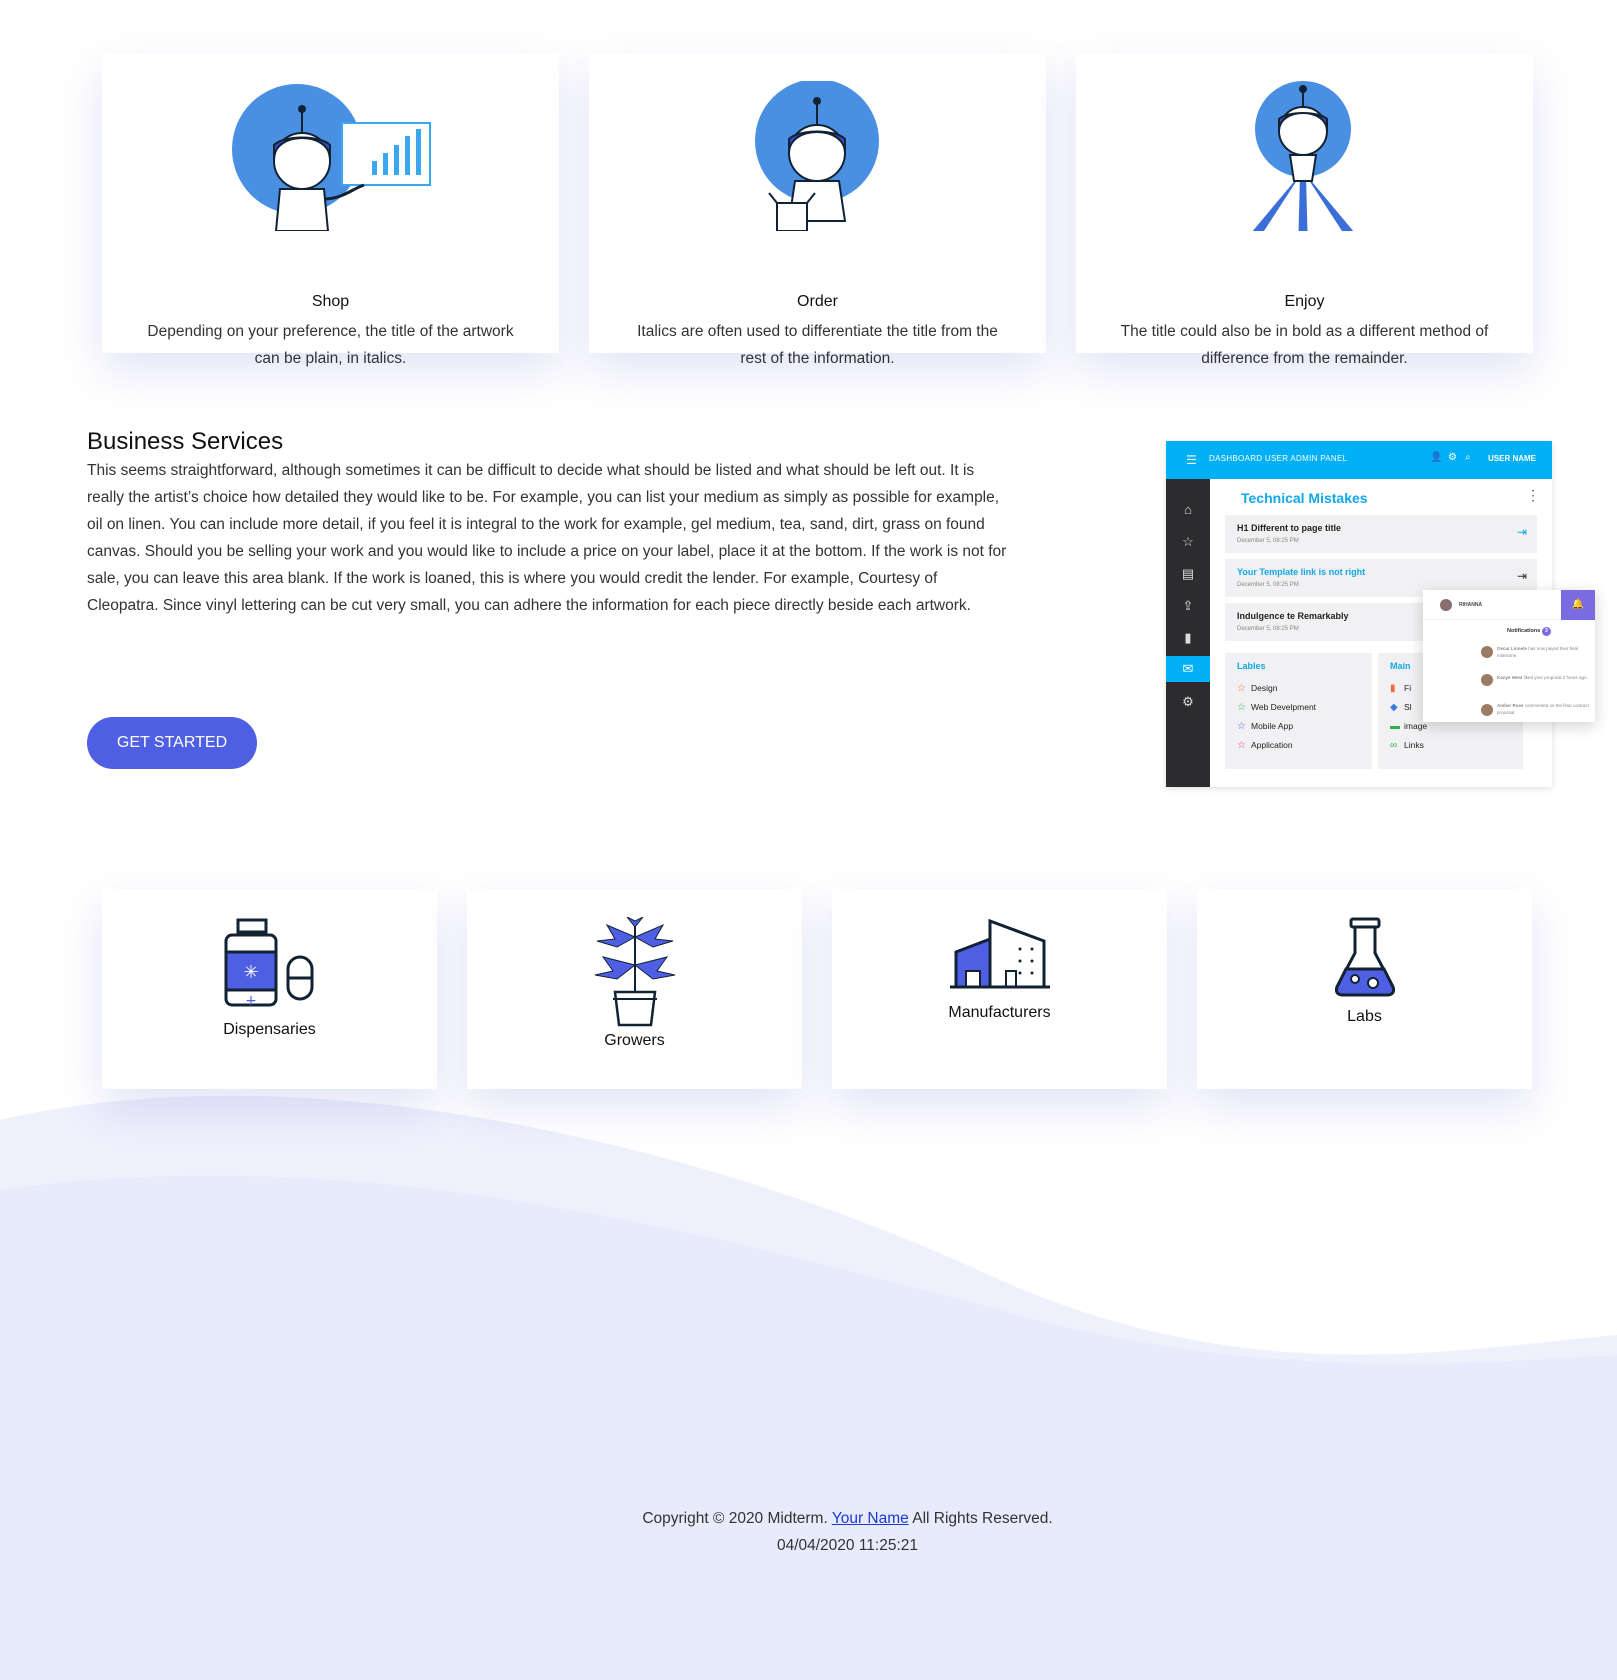 Image resolution: width=1617 pixels, height=1680 pixels. Describe the element at coordinates (1509, 605) in the screenshot. I see `notifications-header: RIHANNA 🔔` at that location.